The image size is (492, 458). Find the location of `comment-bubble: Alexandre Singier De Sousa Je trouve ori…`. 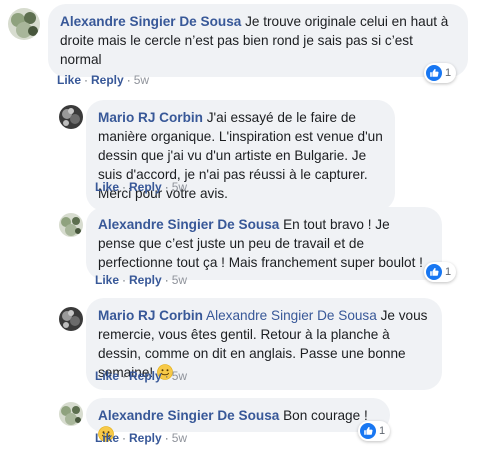

comment-bubble: Alexandre Singier De Sousa Je trouve ori… is located at coordinates (258, 40).